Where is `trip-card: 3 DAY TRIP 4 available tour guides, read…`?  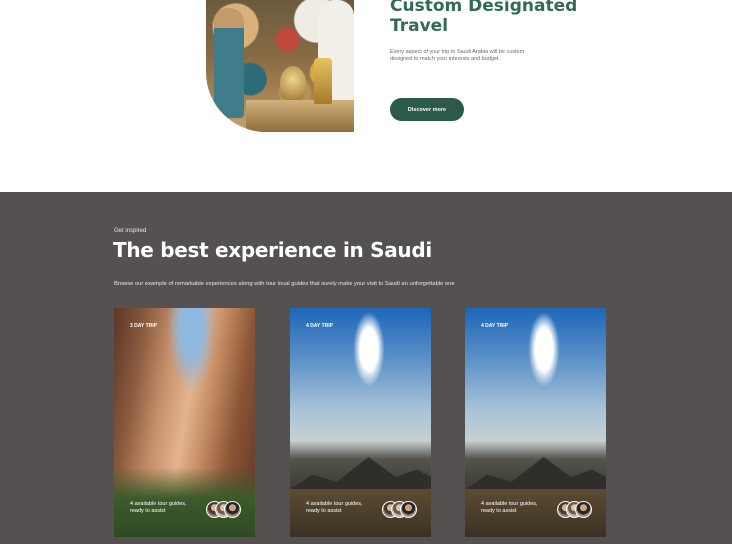 trip-card: 3 DAY TRIP 4 available tour guides, read… is located at coordinates (184, 422).